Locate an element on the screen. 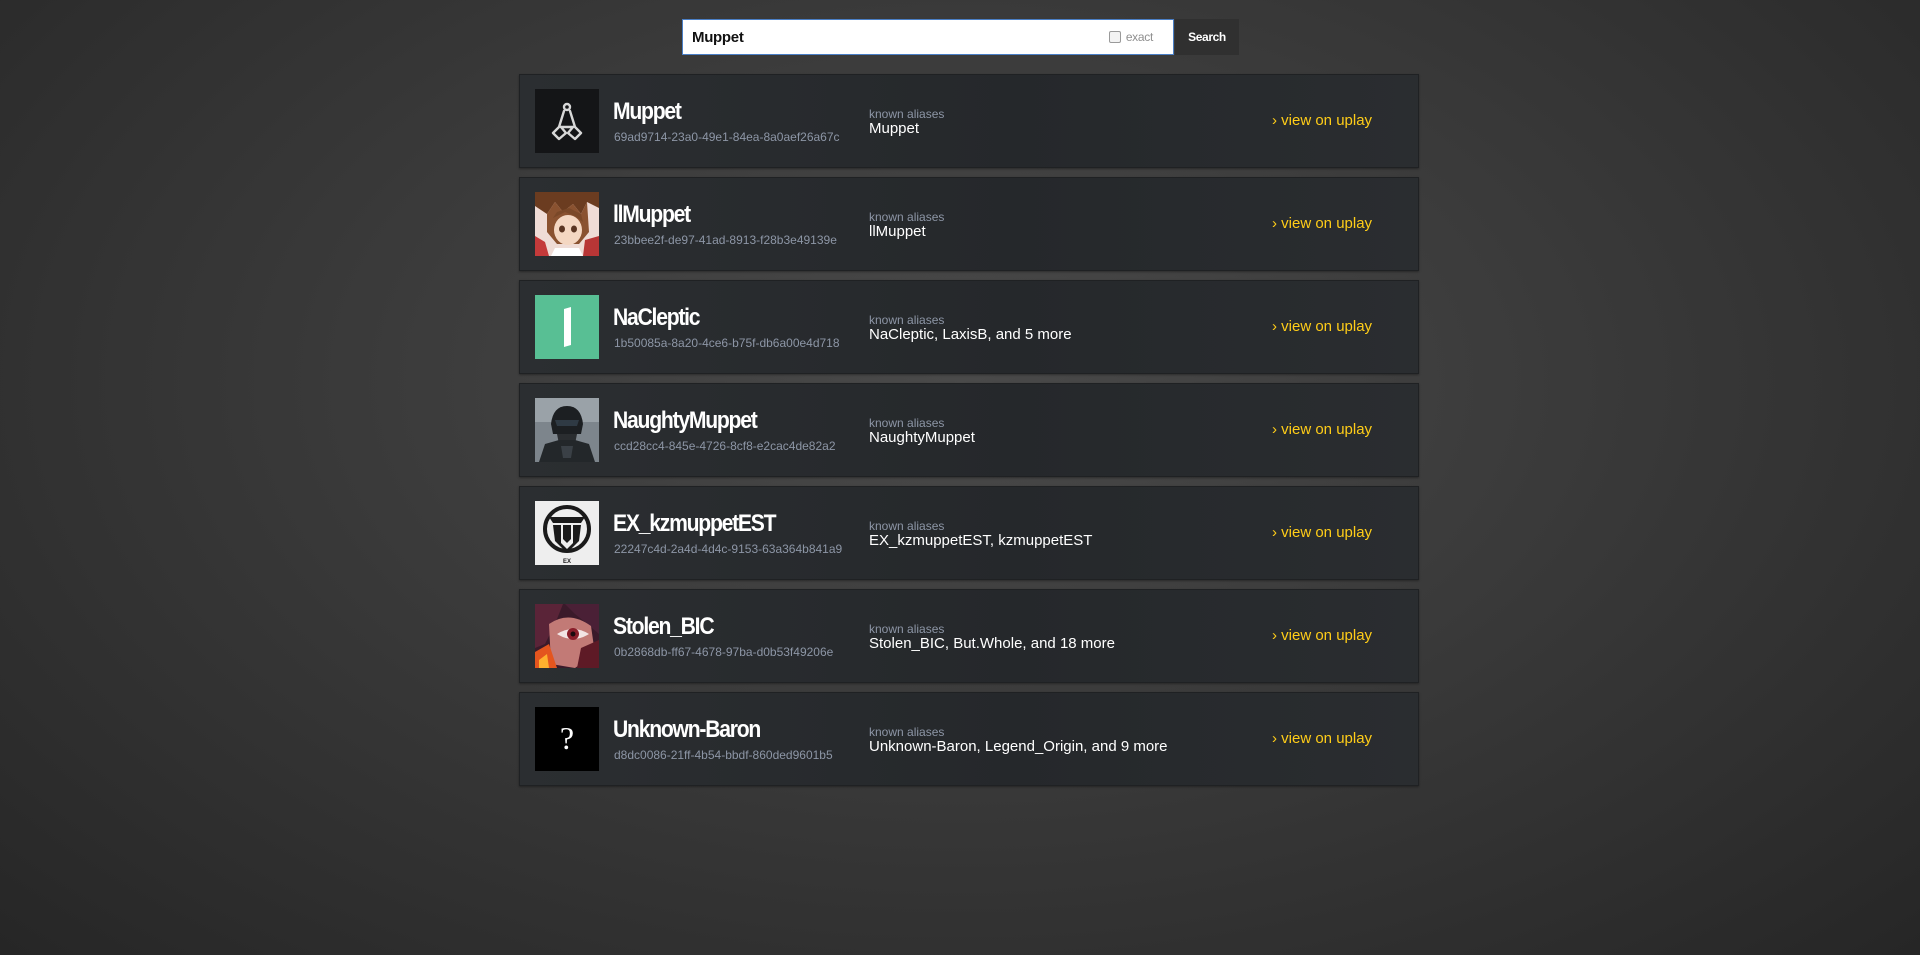  aliases-value: EX_kzmuppetEST, kzmuppetEST is located at coordinates (981, 540).